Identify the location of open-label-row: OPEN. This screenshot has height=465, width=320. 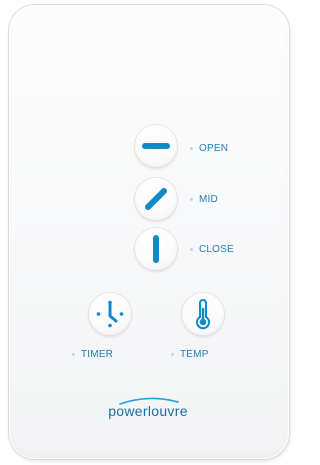
(209, 148).